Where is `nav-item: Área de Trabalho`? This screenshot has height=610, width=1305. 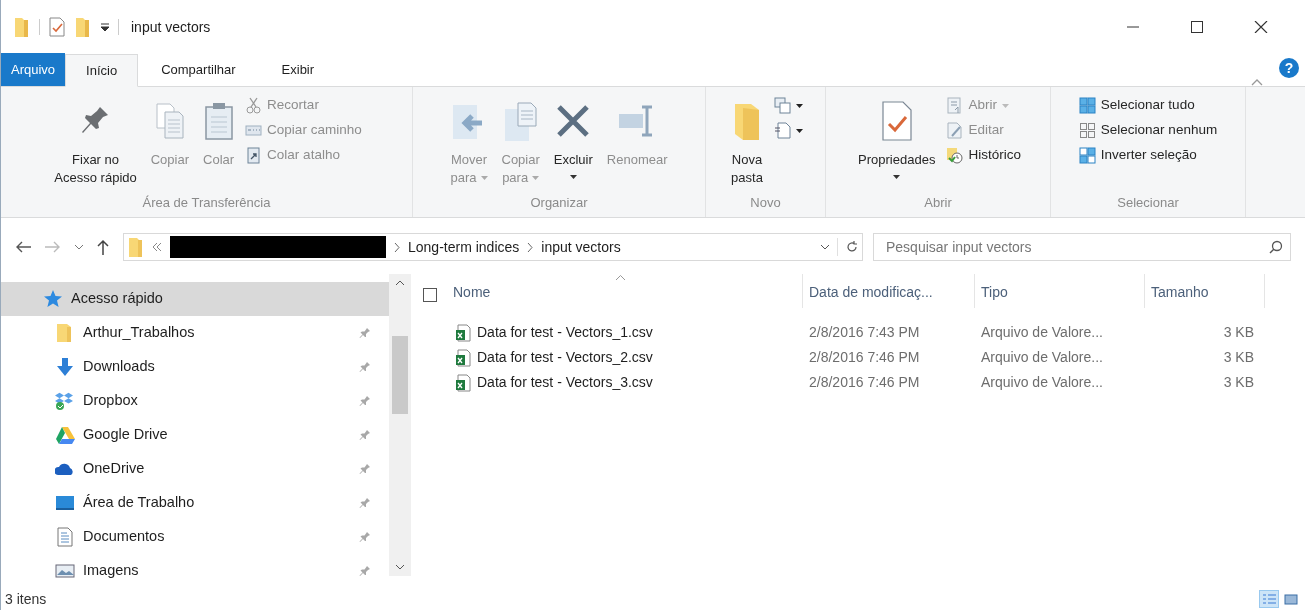 nav-item: Área de Trabalho is located at coordinates (195, 503).